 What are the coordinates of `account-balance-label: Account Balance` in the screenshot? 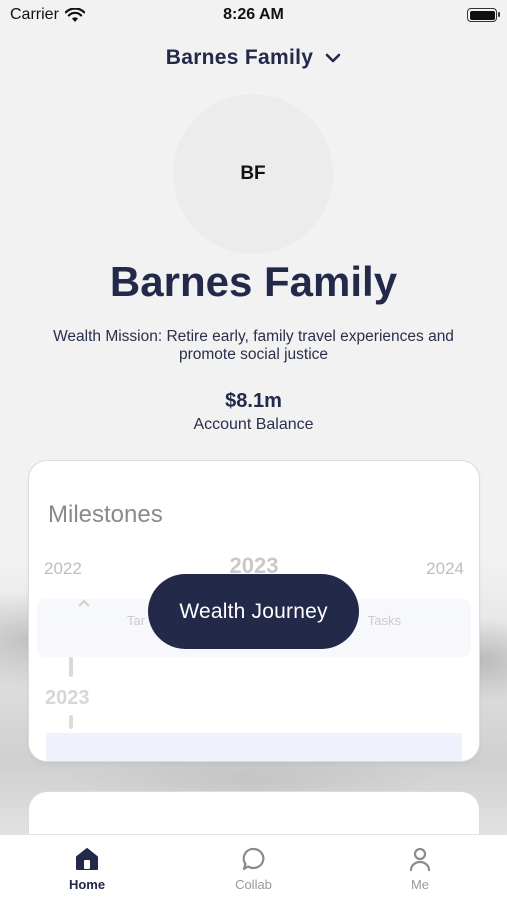 It's located at (253, 424).